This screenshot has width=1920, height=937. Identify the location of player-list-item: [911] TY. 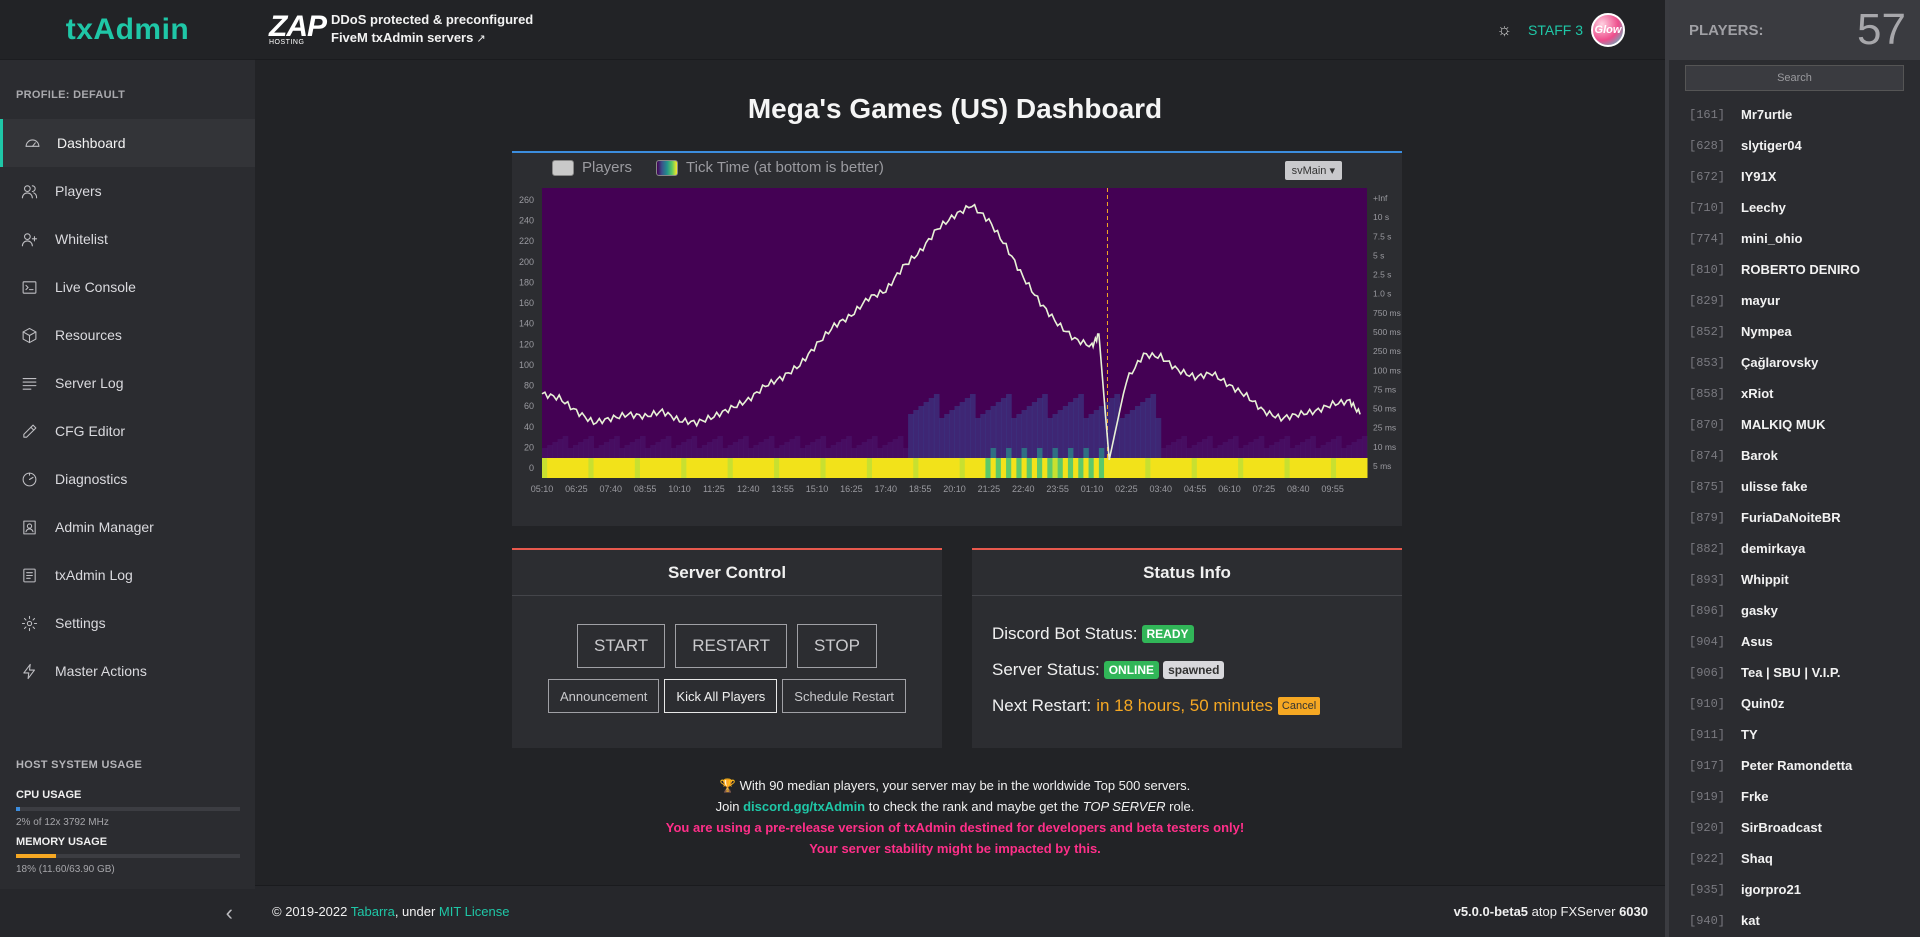
(1794, 734).